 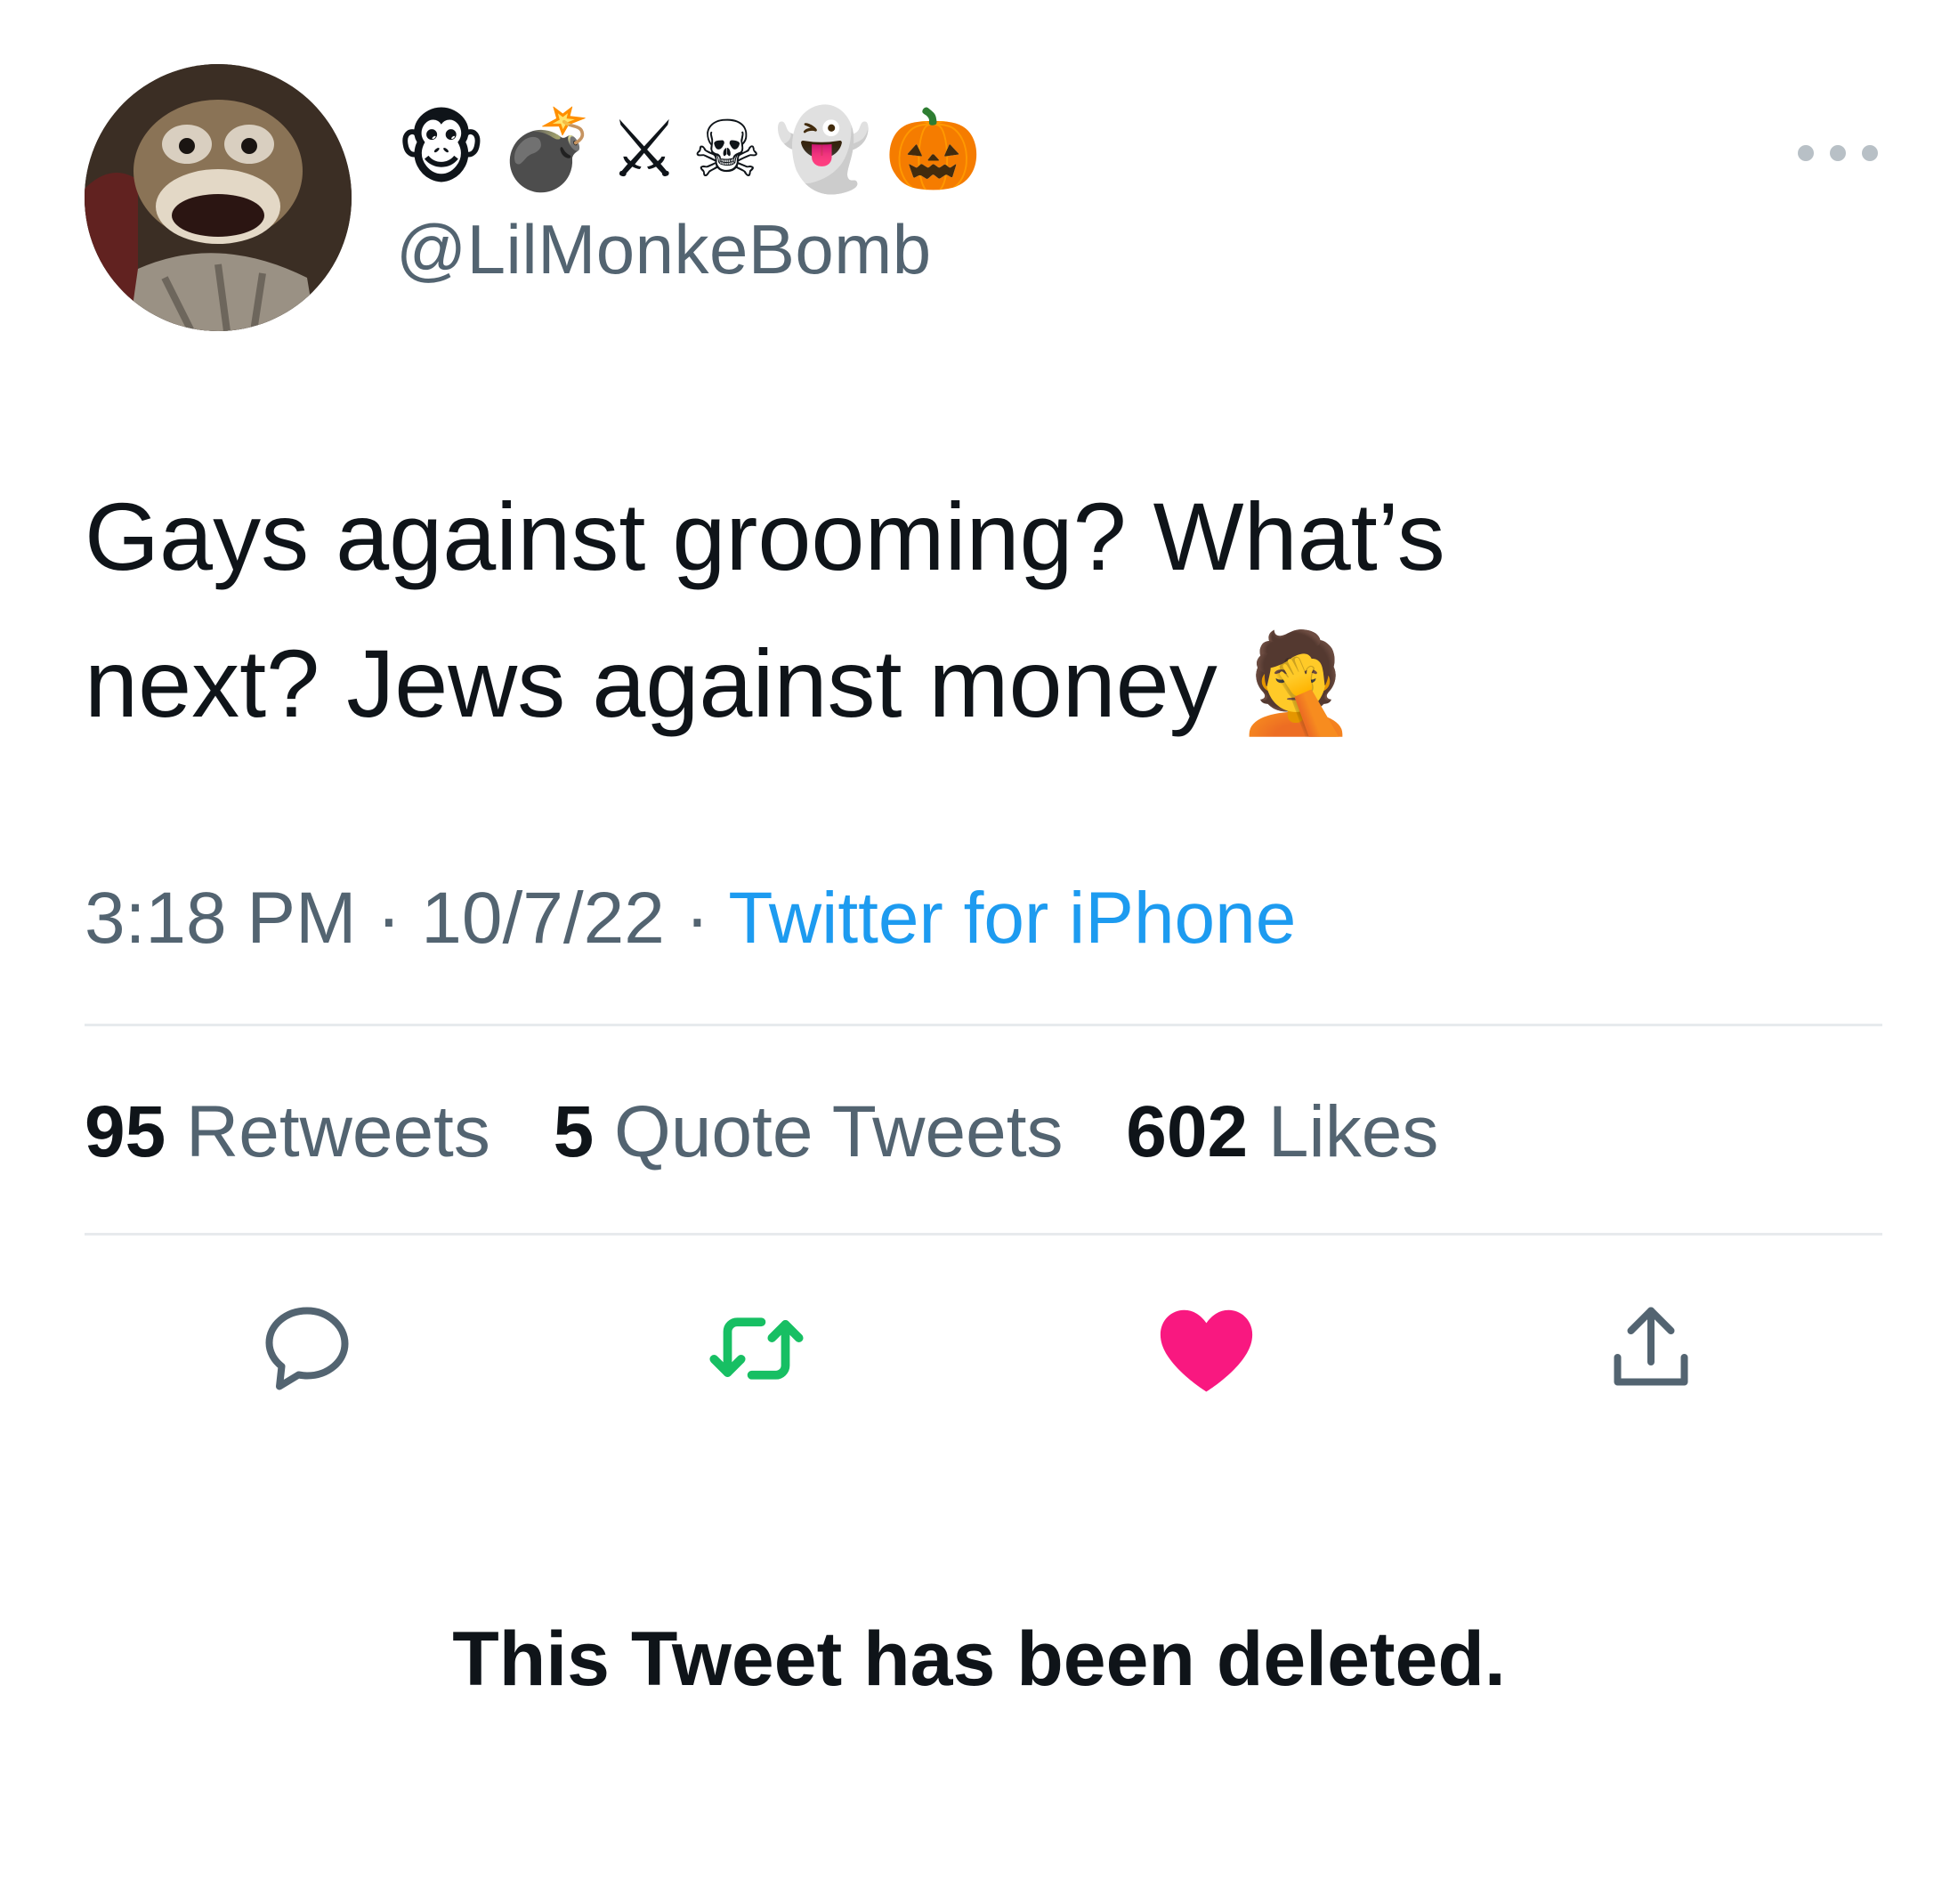 What do you see at coordinates (547, 149) in the screenshot?
I see `bomb-icon: 💣` at bounding box center [547, 149].